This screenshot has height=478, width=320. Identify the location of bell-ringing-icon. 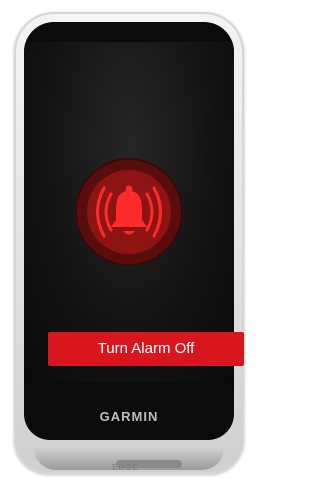
(129, 211).